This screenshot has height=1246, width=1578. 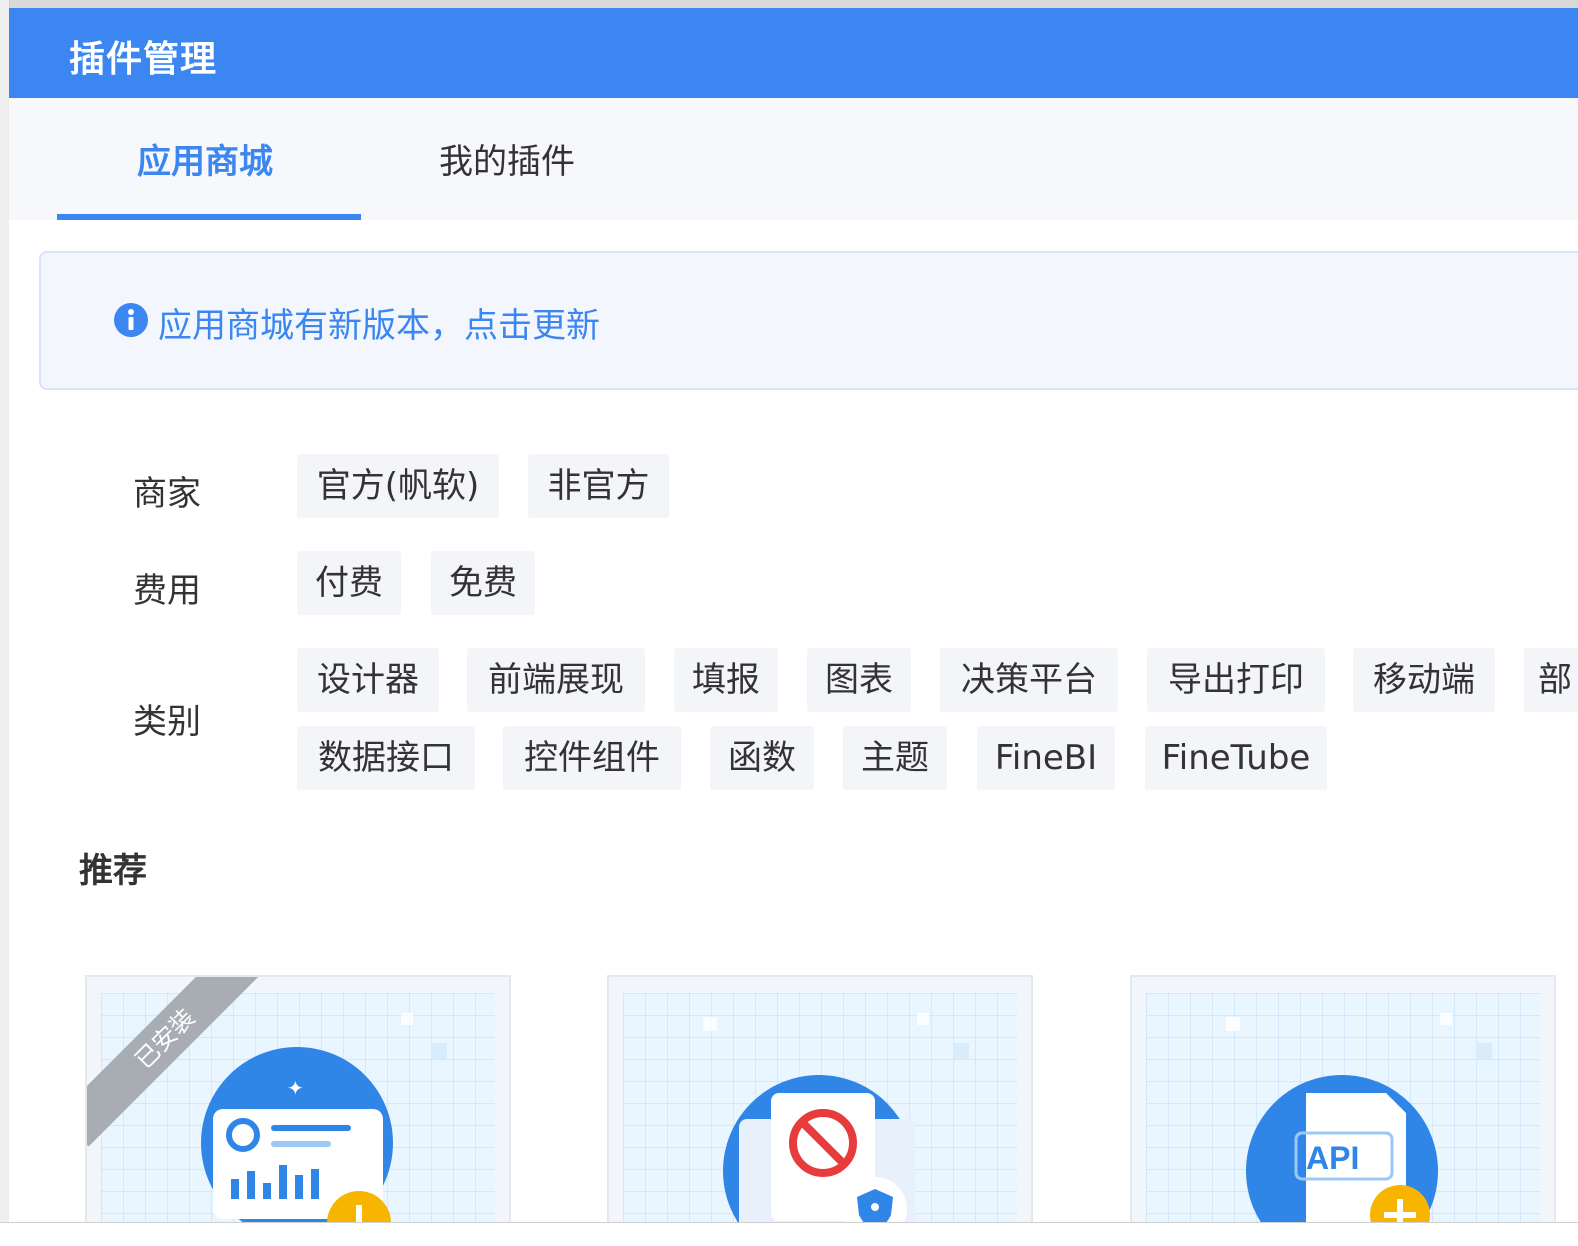 What do you see at coordinates (1332, 1158) in the screenshot?
I see `svg-text: API` at bounding box center [1332, 1158].